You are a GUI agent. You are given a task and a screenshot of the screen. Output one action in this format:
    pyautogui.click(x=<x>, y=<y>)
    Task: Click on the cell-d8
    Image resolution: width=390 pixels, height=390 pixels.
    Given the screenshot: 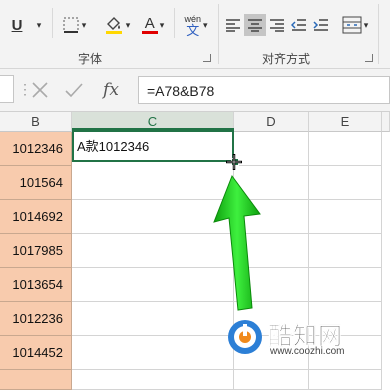 What is the action you would take?
    pyautogui.click(x=271, y=380)
    